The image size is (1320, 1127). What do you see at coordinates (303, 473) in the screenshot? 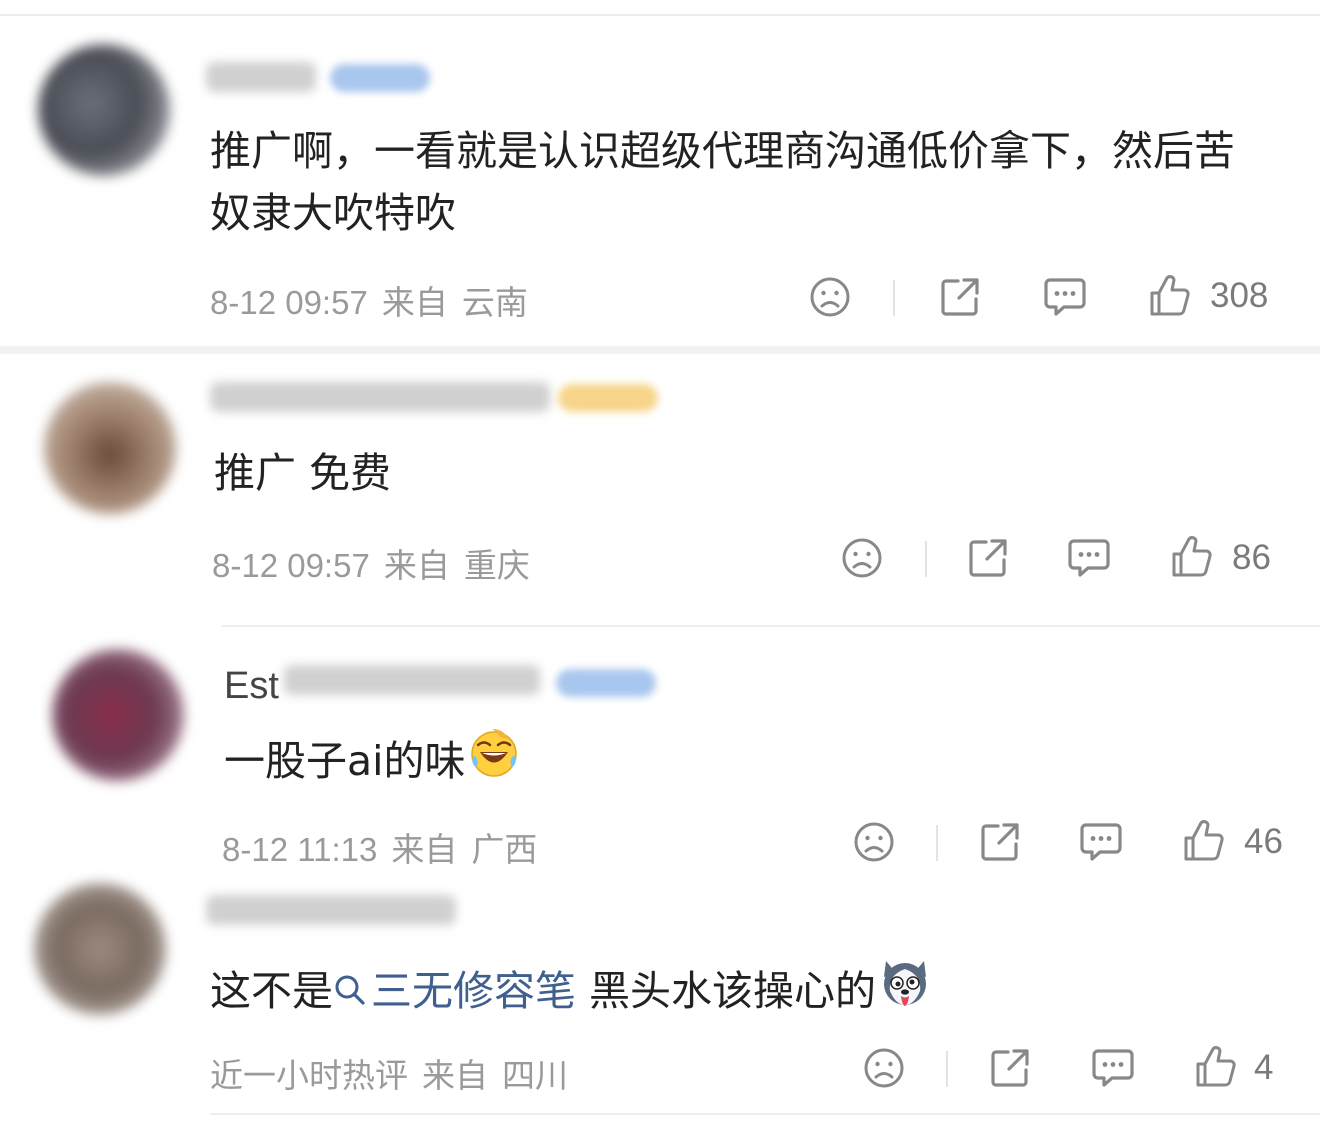
I see `comment-text: 推广 免费` at bounding box center [303, 473].